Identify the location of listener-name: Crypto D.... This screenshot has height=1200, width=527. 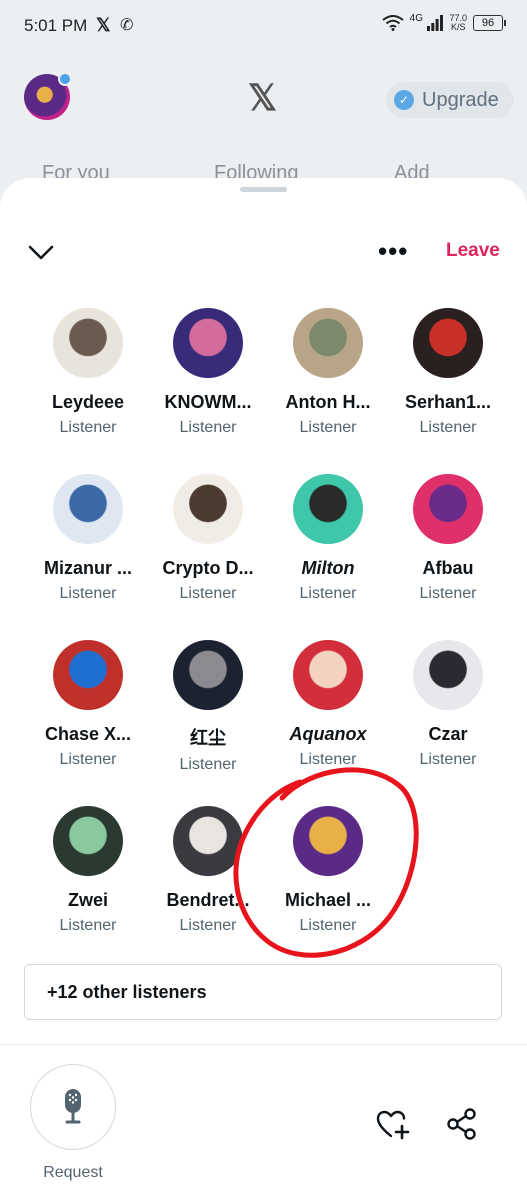
(208, 568).